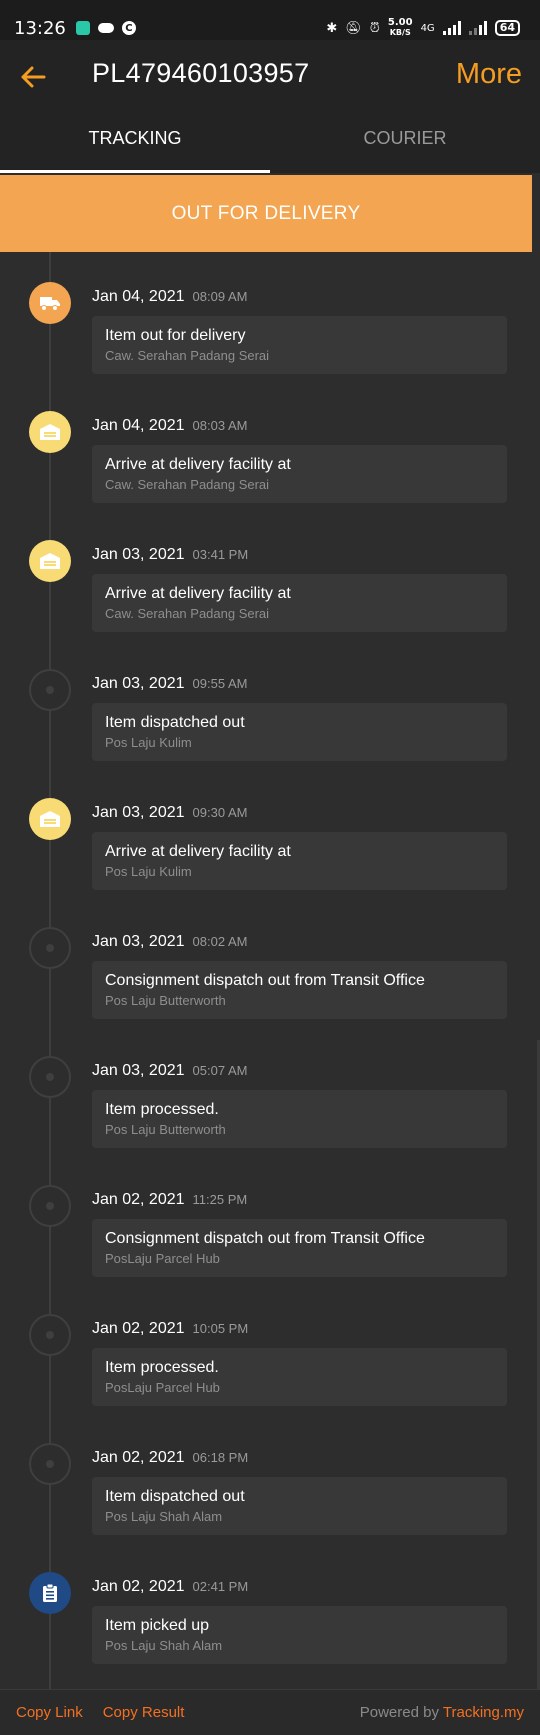 The height and width of the screenshot is (1735, 540). Describe the element at coordinates (220, 554) in the screenshot. I see `event-time: 03:41 PM` at that location.